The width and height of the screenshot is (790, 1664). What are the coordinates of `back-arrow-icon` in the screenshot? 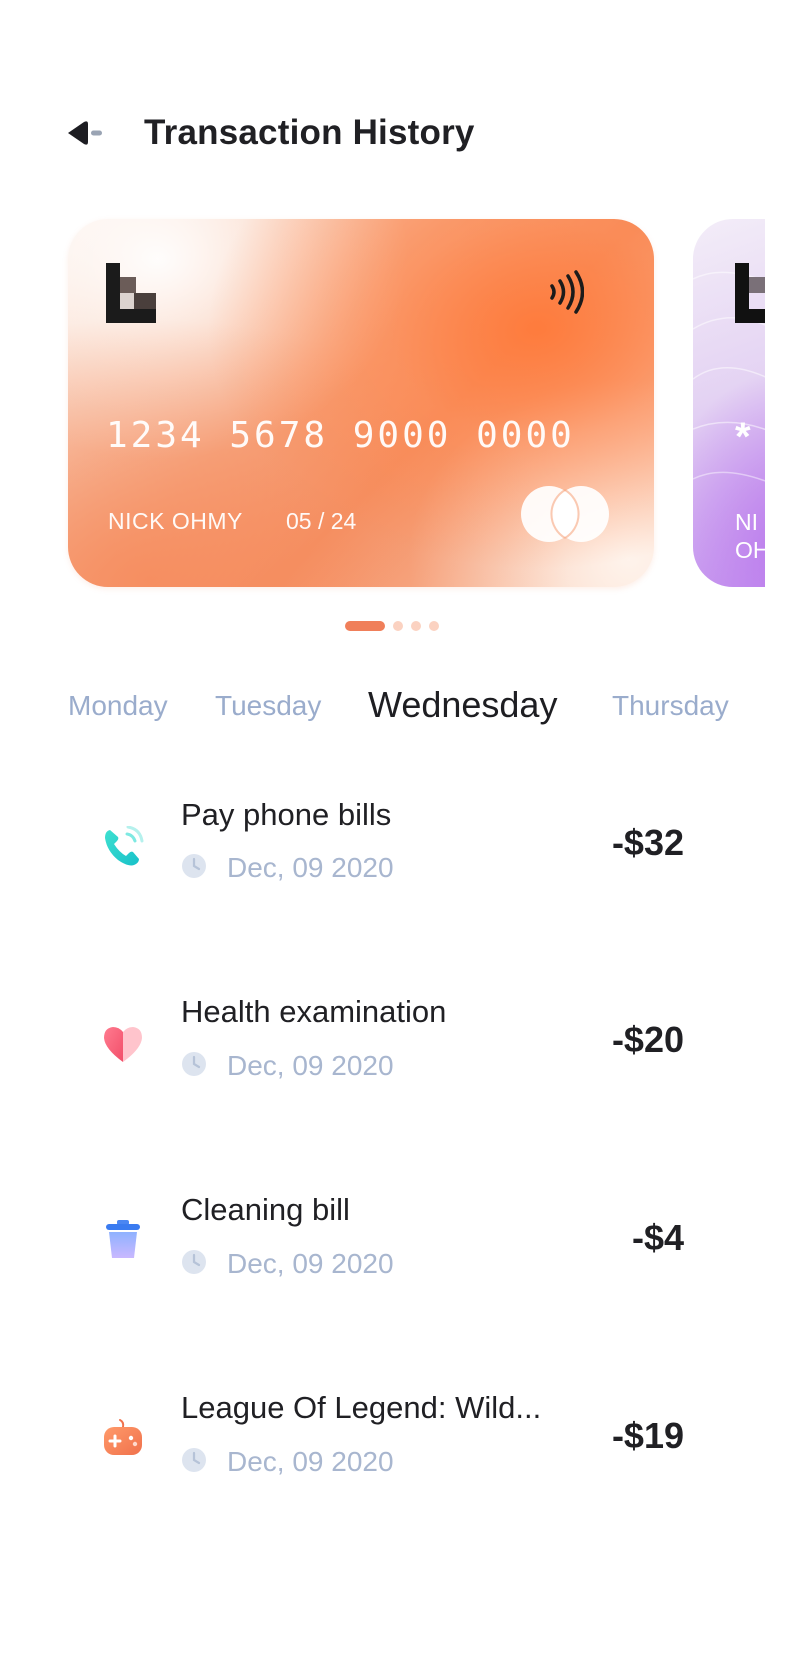 It's located at (85, 133).